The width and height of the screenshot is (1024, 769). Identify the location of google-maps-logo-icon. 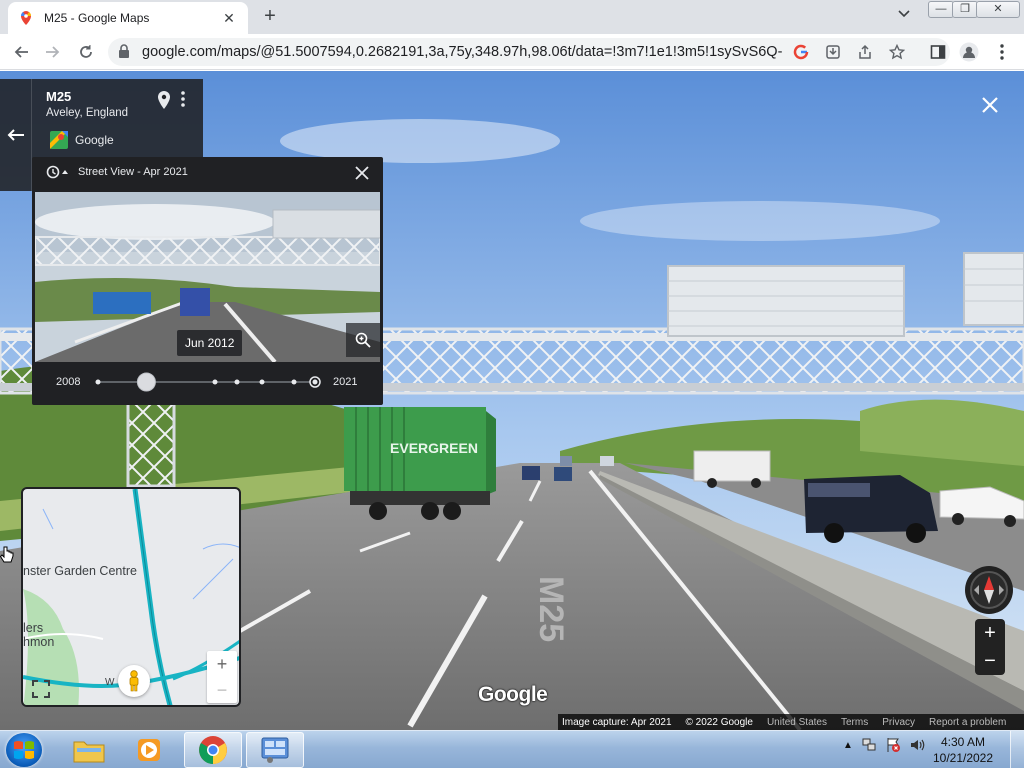
(59, 140).